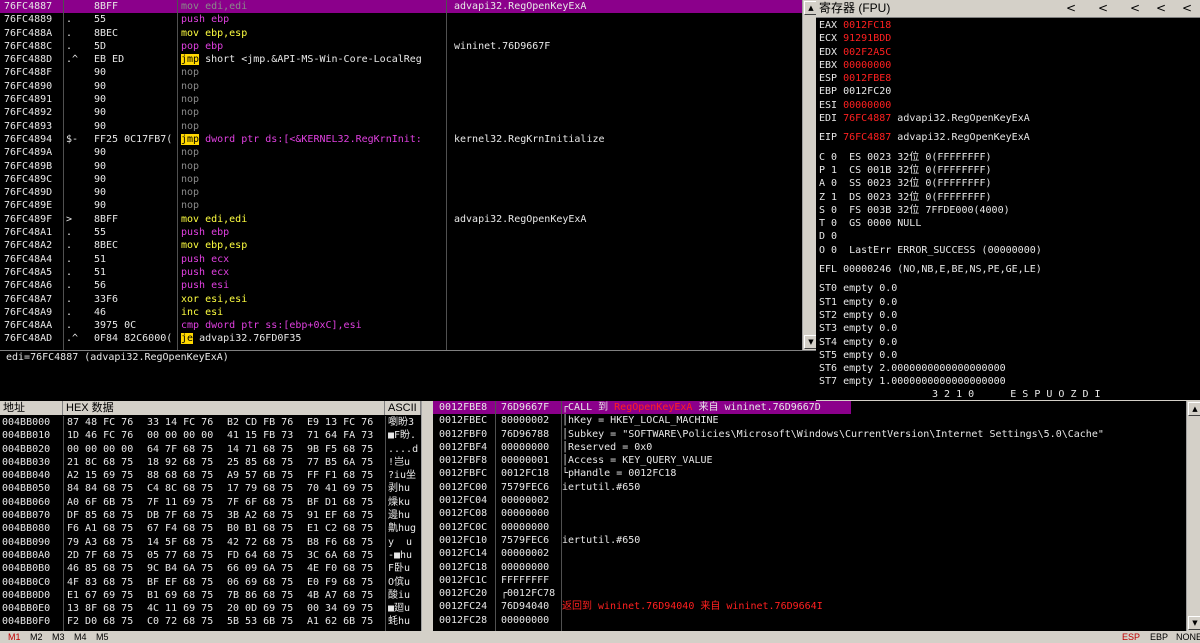 This screenshot has width=1200, height=643. I want to click on disasm-row: 76FC48A5. 51 push ecx, so click(401, 272).